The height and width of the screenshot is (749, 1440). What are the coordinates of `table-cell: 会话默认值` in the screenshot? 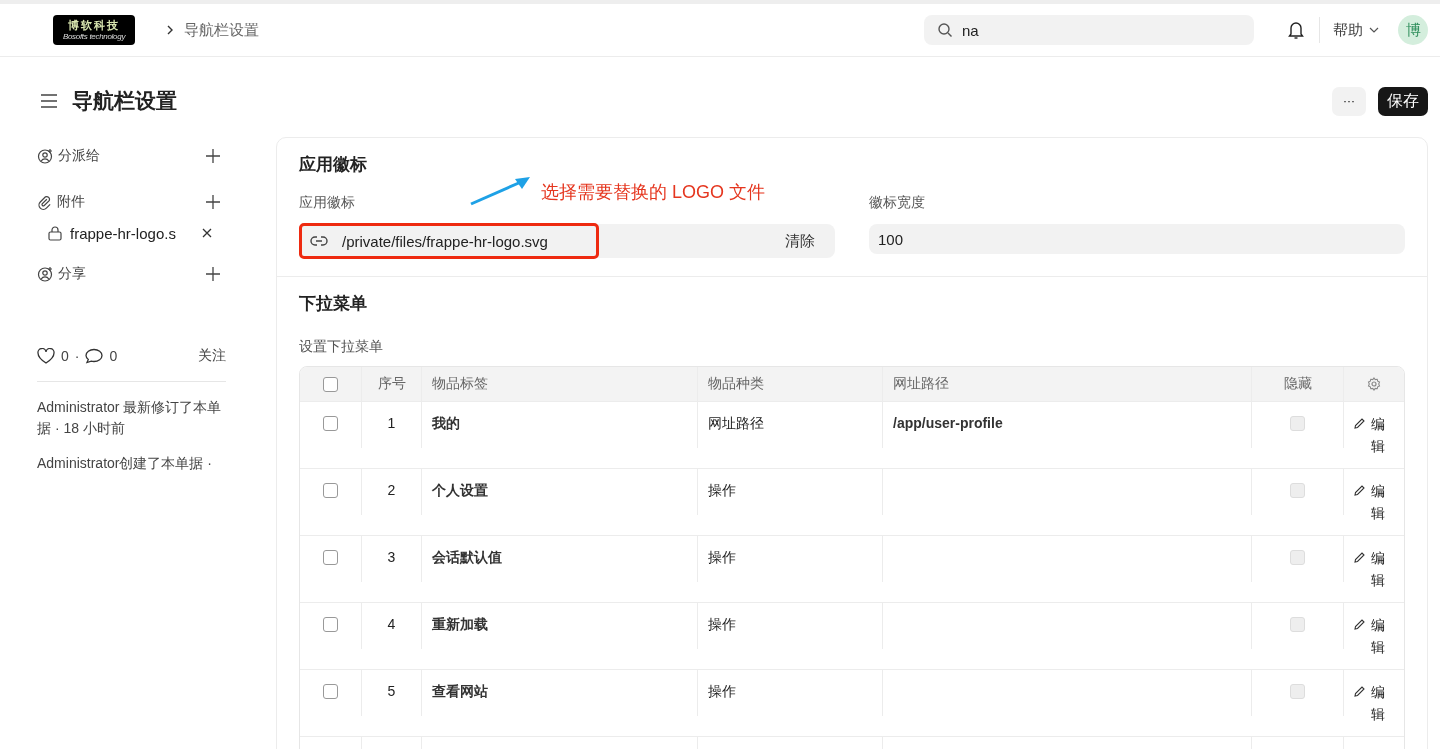 It's located at (467, 558).